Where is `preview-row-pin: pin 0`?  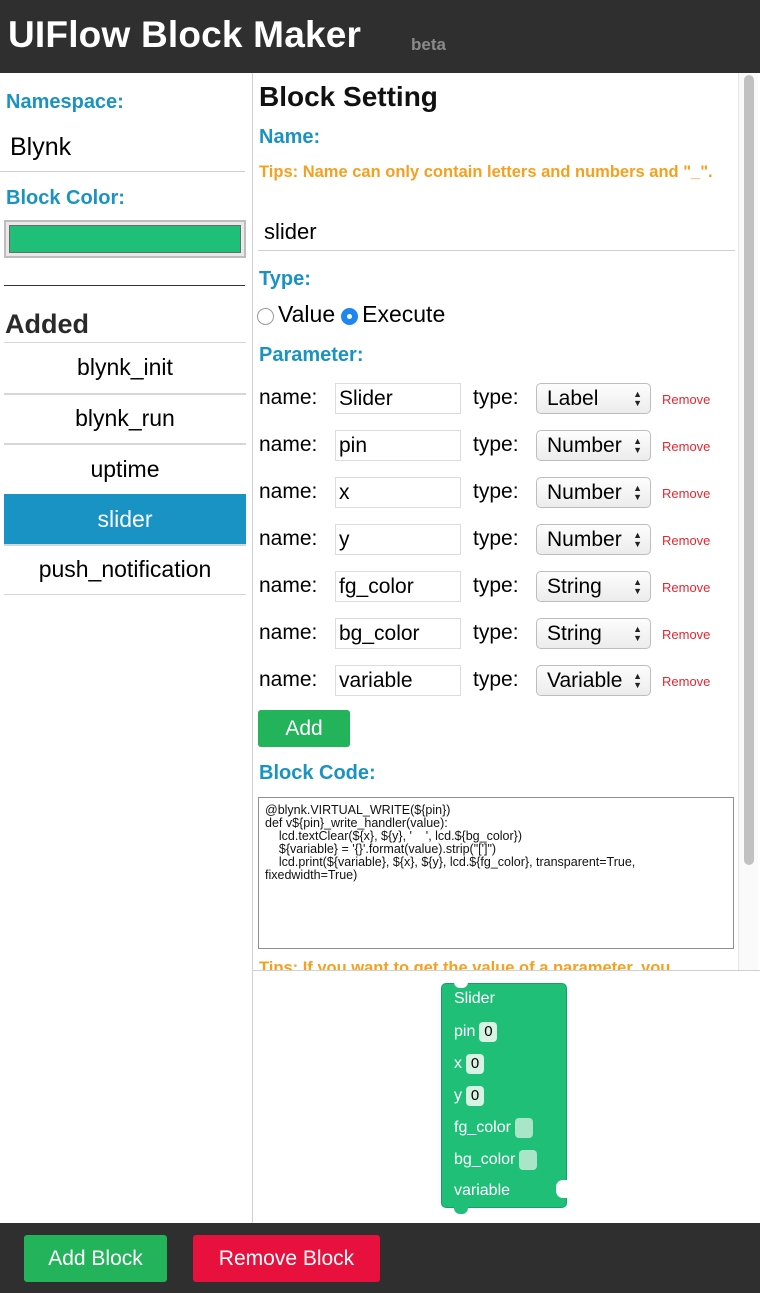 preview-row-pin: pin 0 is located at coordinates (476, 1032).